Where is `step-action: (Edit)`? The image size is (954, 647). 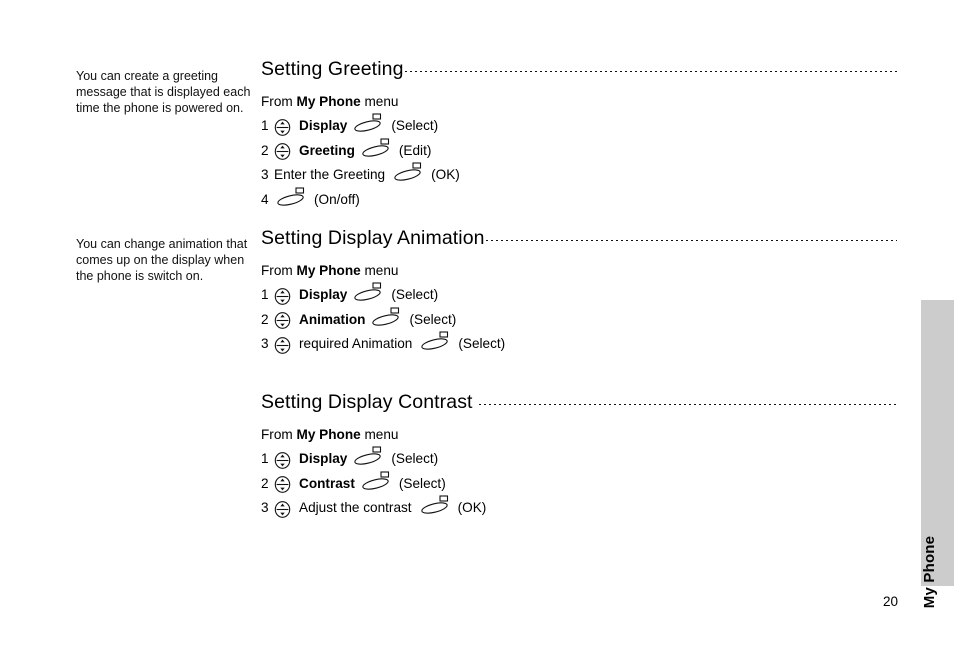 step-action: (Edit) is located at coordinates (415, 150).